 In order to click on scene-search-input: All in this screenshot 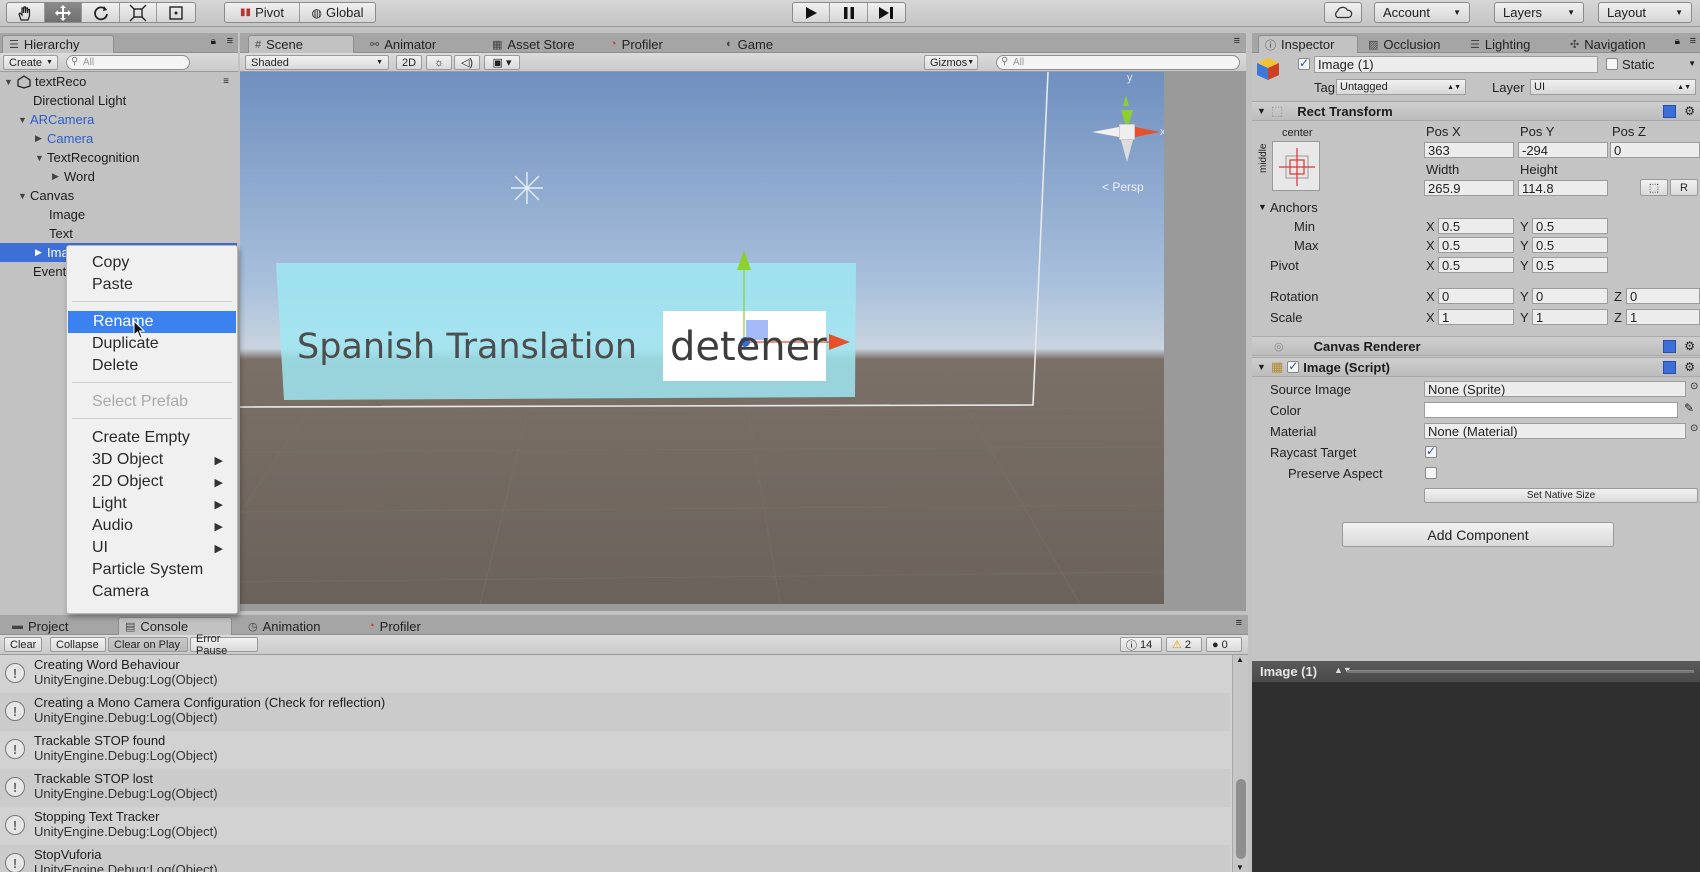, I will do `click(1118, 62)`.